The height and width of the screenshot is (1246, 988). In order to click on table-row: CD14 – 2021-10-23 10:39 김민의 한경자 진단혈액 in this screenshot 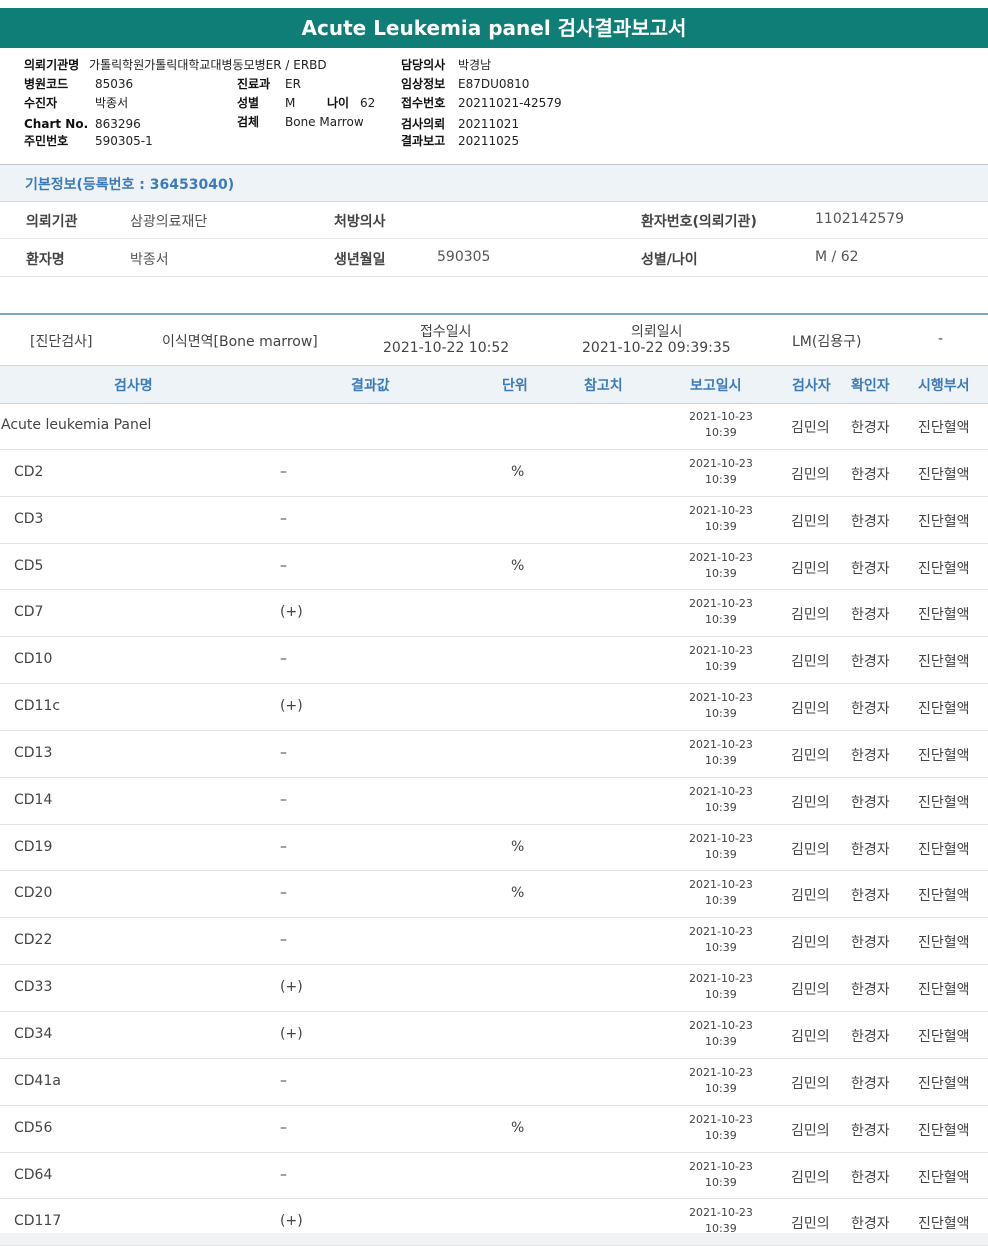, I will do `click(494, 801)`.